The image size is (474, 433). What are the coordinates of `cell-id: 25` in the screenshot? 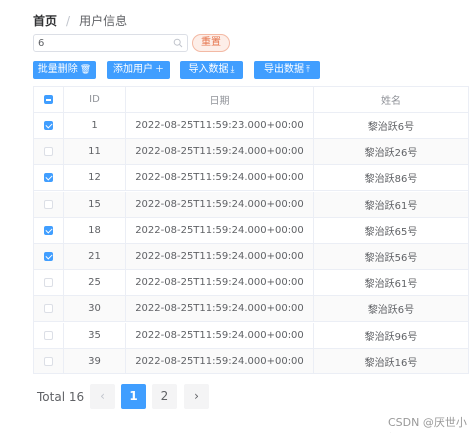 It's located at (95, 283).